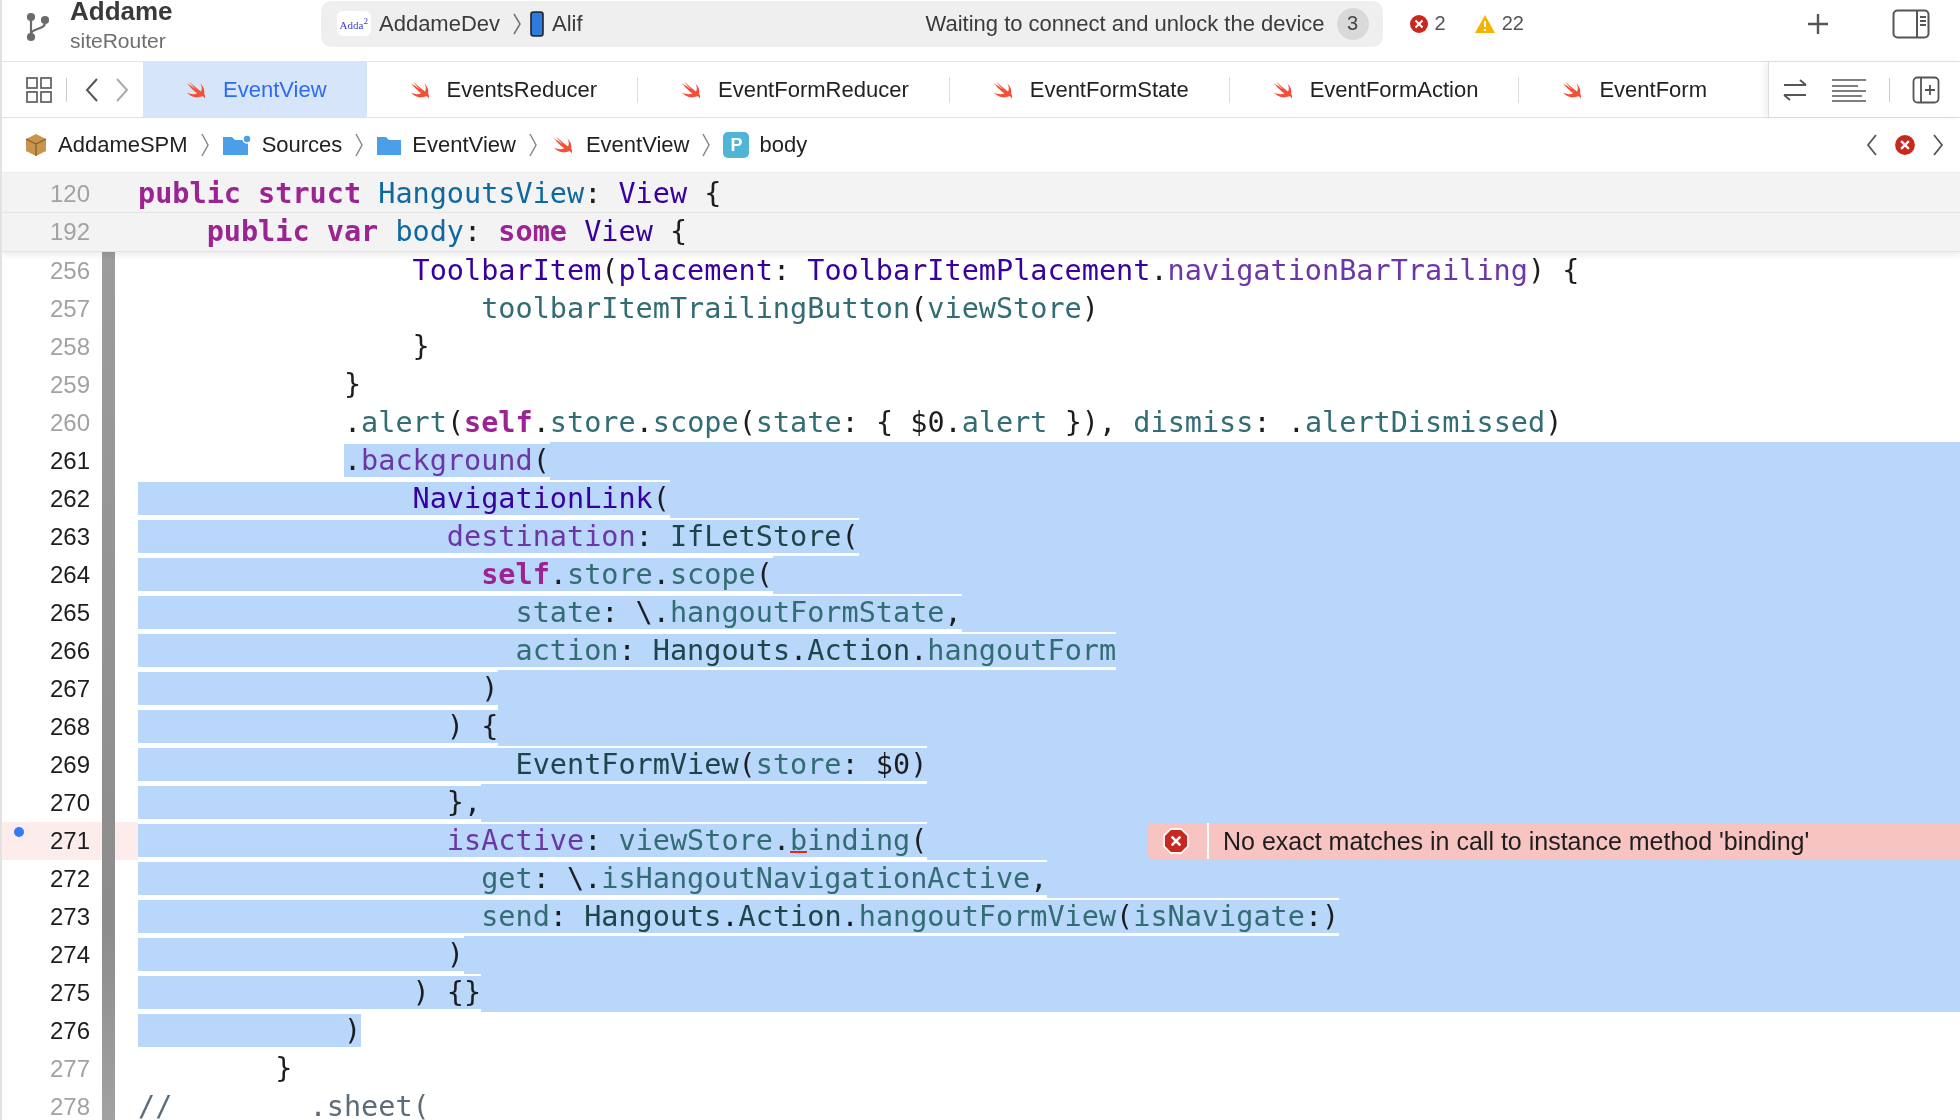 This screenshot has width=1960, height=1120. Describe the element at coordinates (389, 145) in the screenshot. I see `folder-icon` at that location.